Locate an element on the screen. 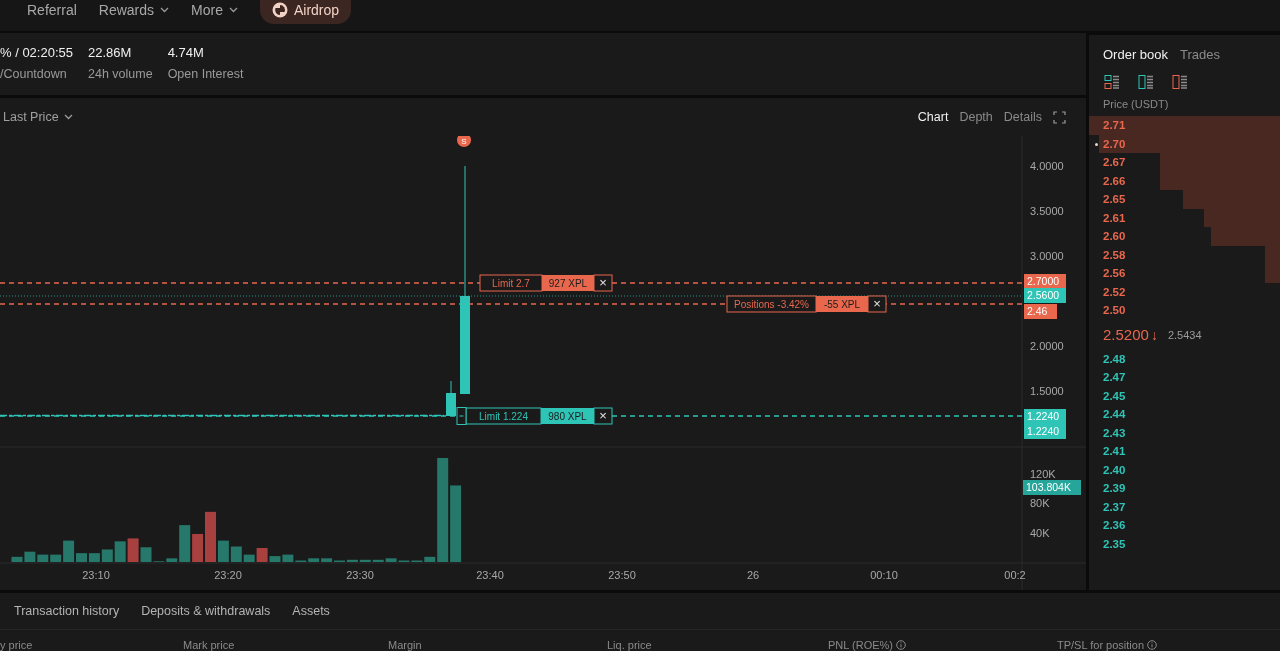 Image resolution: width=1280 pixels, height=651 pixels. time-axis-label: 23:10 is located at coordinates (96, 575).